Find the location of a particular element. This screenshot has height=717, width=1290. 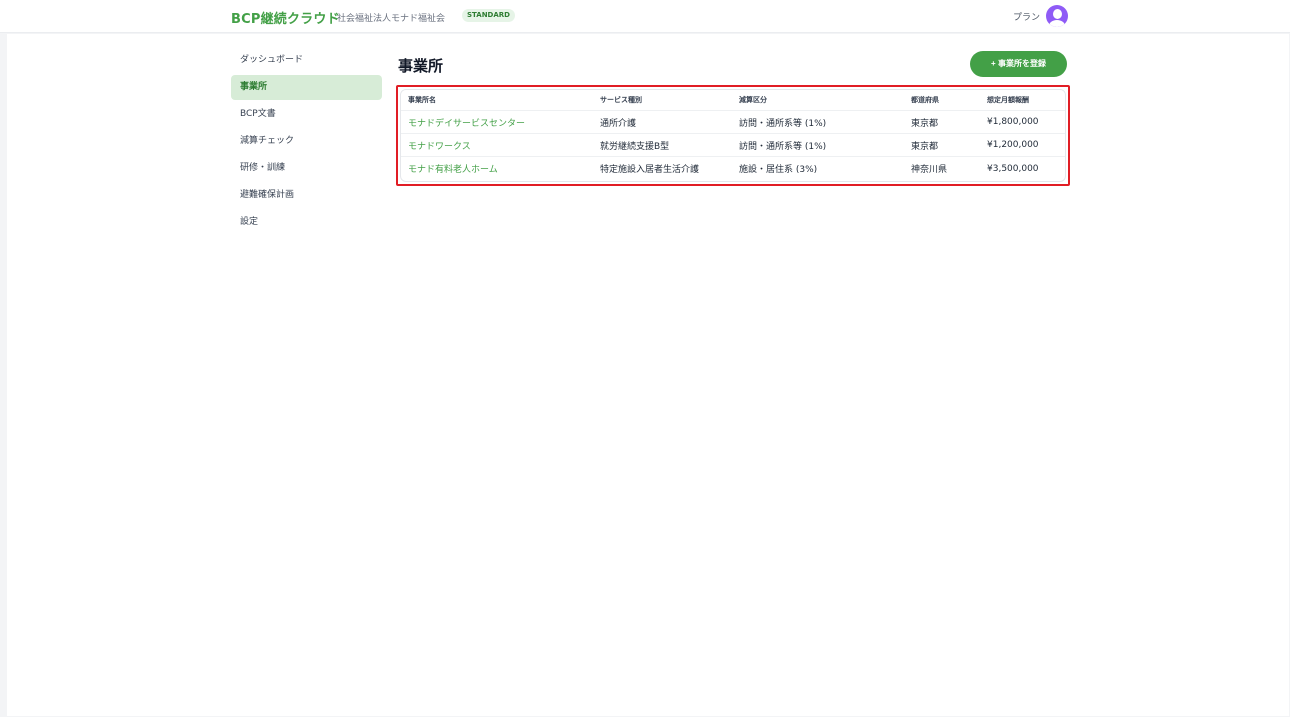

sidebar-item-settings: 設定 is located at coordinates (306, 222).